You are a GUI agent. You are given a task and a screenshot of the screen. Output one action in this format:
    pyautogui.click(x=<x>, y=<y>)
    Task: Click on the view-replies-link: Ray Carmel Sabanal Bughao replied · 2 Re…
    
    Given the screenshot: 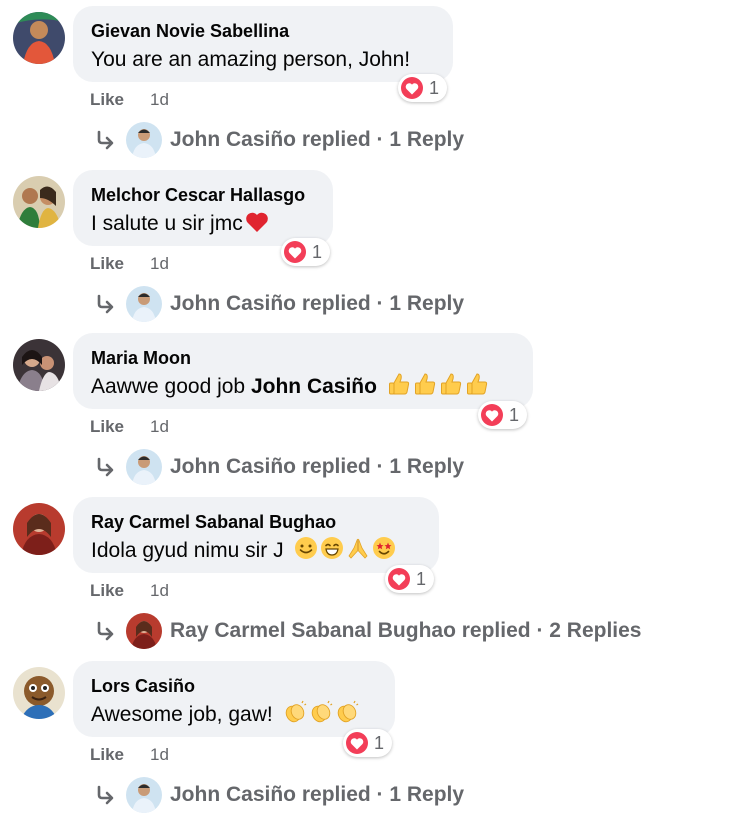 What is the action you would take?
    pyautogui.click(x=368, y=631)
    